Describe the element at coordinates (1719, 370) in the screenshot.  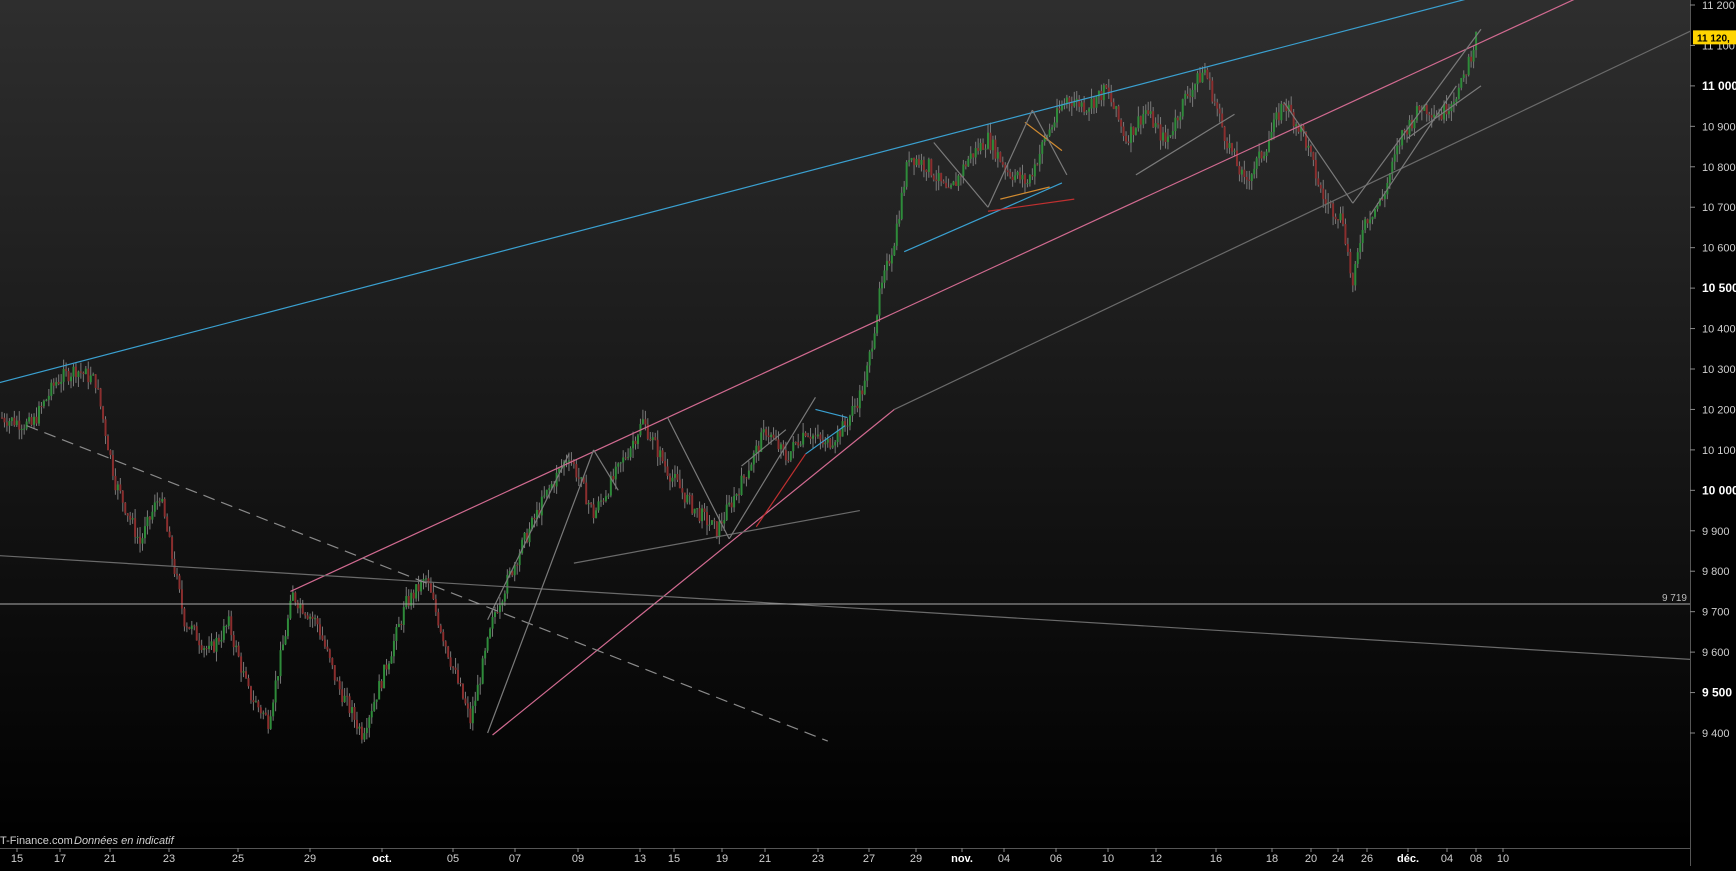
I see `y-tick-label: 10 300` at that location.